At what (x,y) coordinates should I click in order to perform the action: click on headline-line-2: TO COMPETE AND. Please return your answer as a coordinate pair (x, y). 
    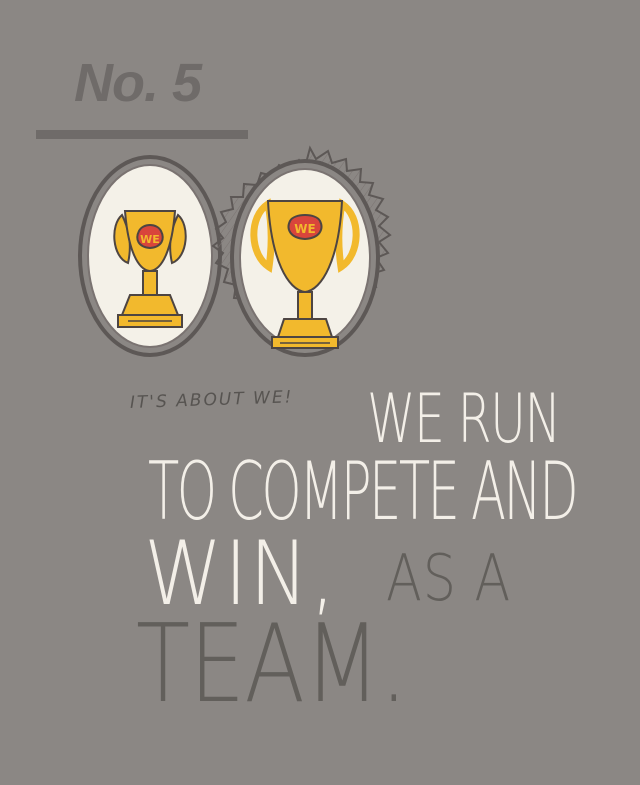
    Looking at the image, I should click on (363, 491).